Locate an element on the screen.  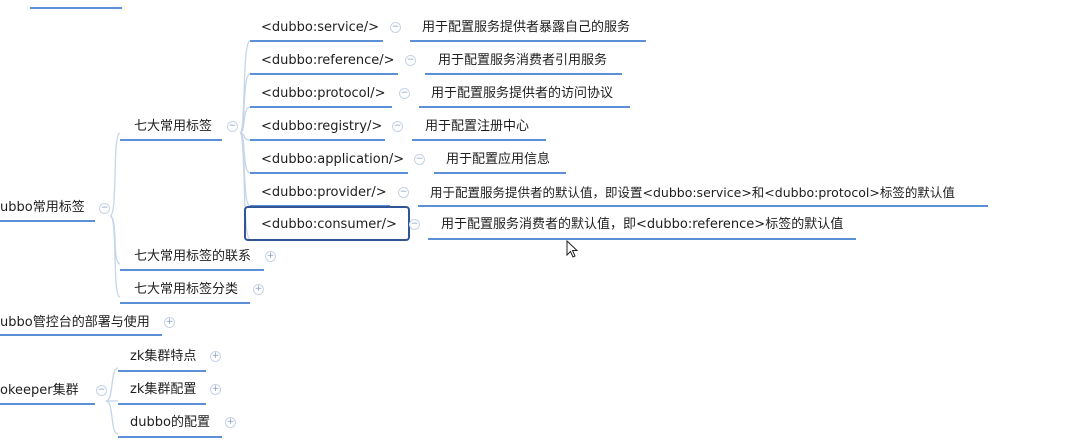
mouse-pointer-icon is located at coordinates (572, 249).